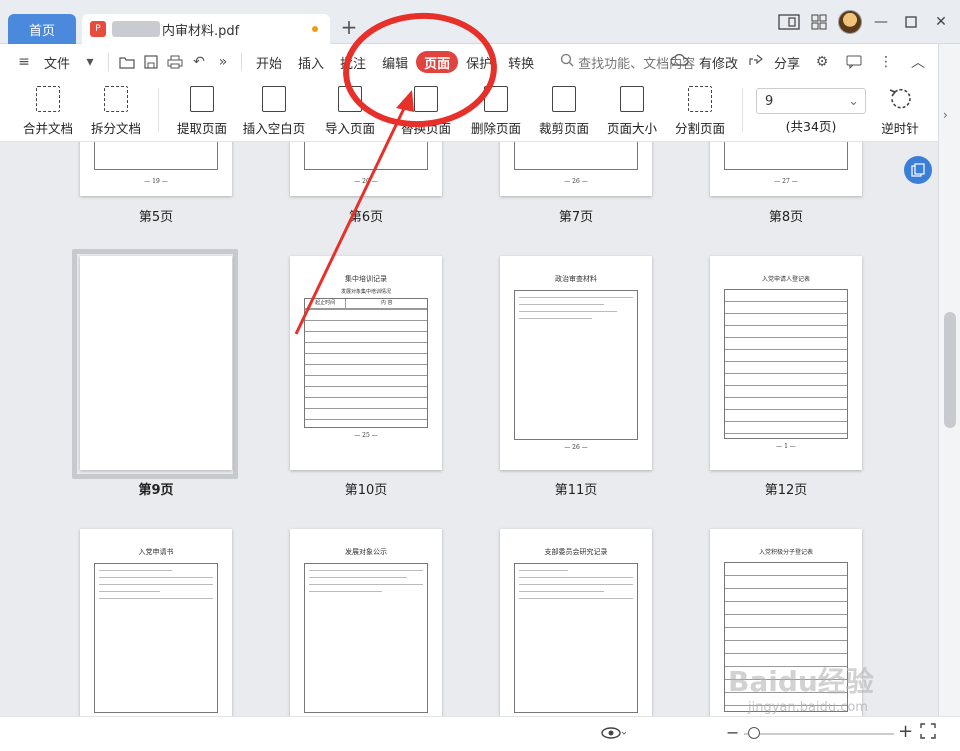  Describe the element at coordinates (941, 22) in the screenshot. I see `close-icon: ✕` at that location.